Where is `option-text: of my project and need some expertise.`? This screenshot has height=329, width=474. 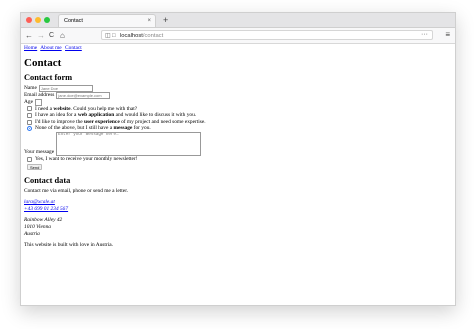
option-text: of my project and need some expertise. is located at coordinates (162, 121).